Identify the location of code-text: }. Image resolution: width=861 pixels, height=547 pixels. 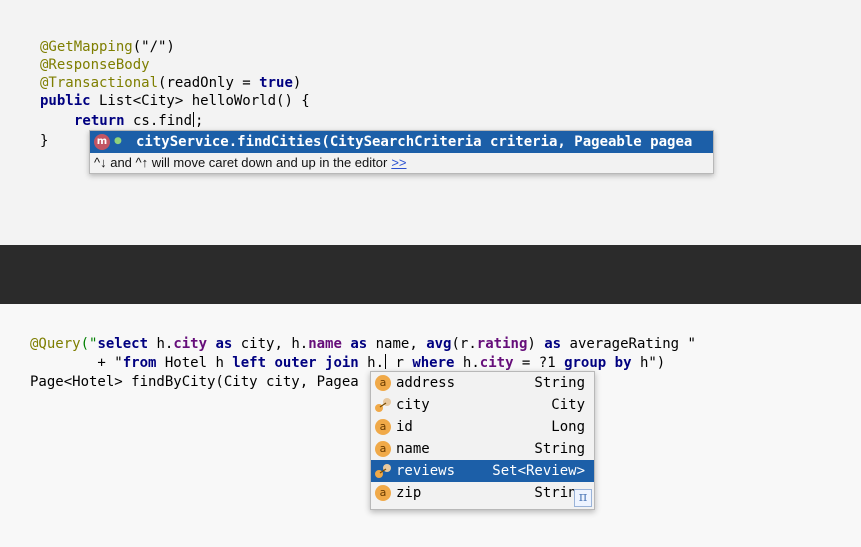
(44, 141).